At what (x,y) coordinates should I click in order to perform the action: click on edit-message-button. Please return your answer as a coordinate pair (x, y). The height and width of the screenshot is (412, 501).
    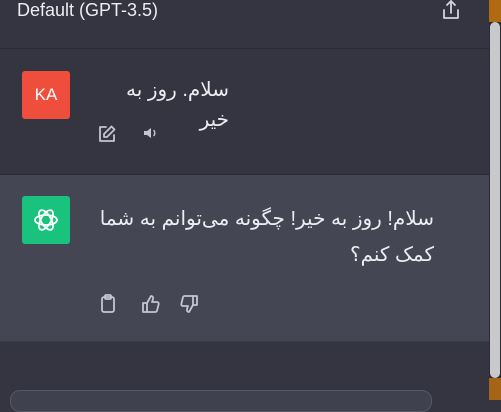
    Looking at the image, I should click on (107, 134).